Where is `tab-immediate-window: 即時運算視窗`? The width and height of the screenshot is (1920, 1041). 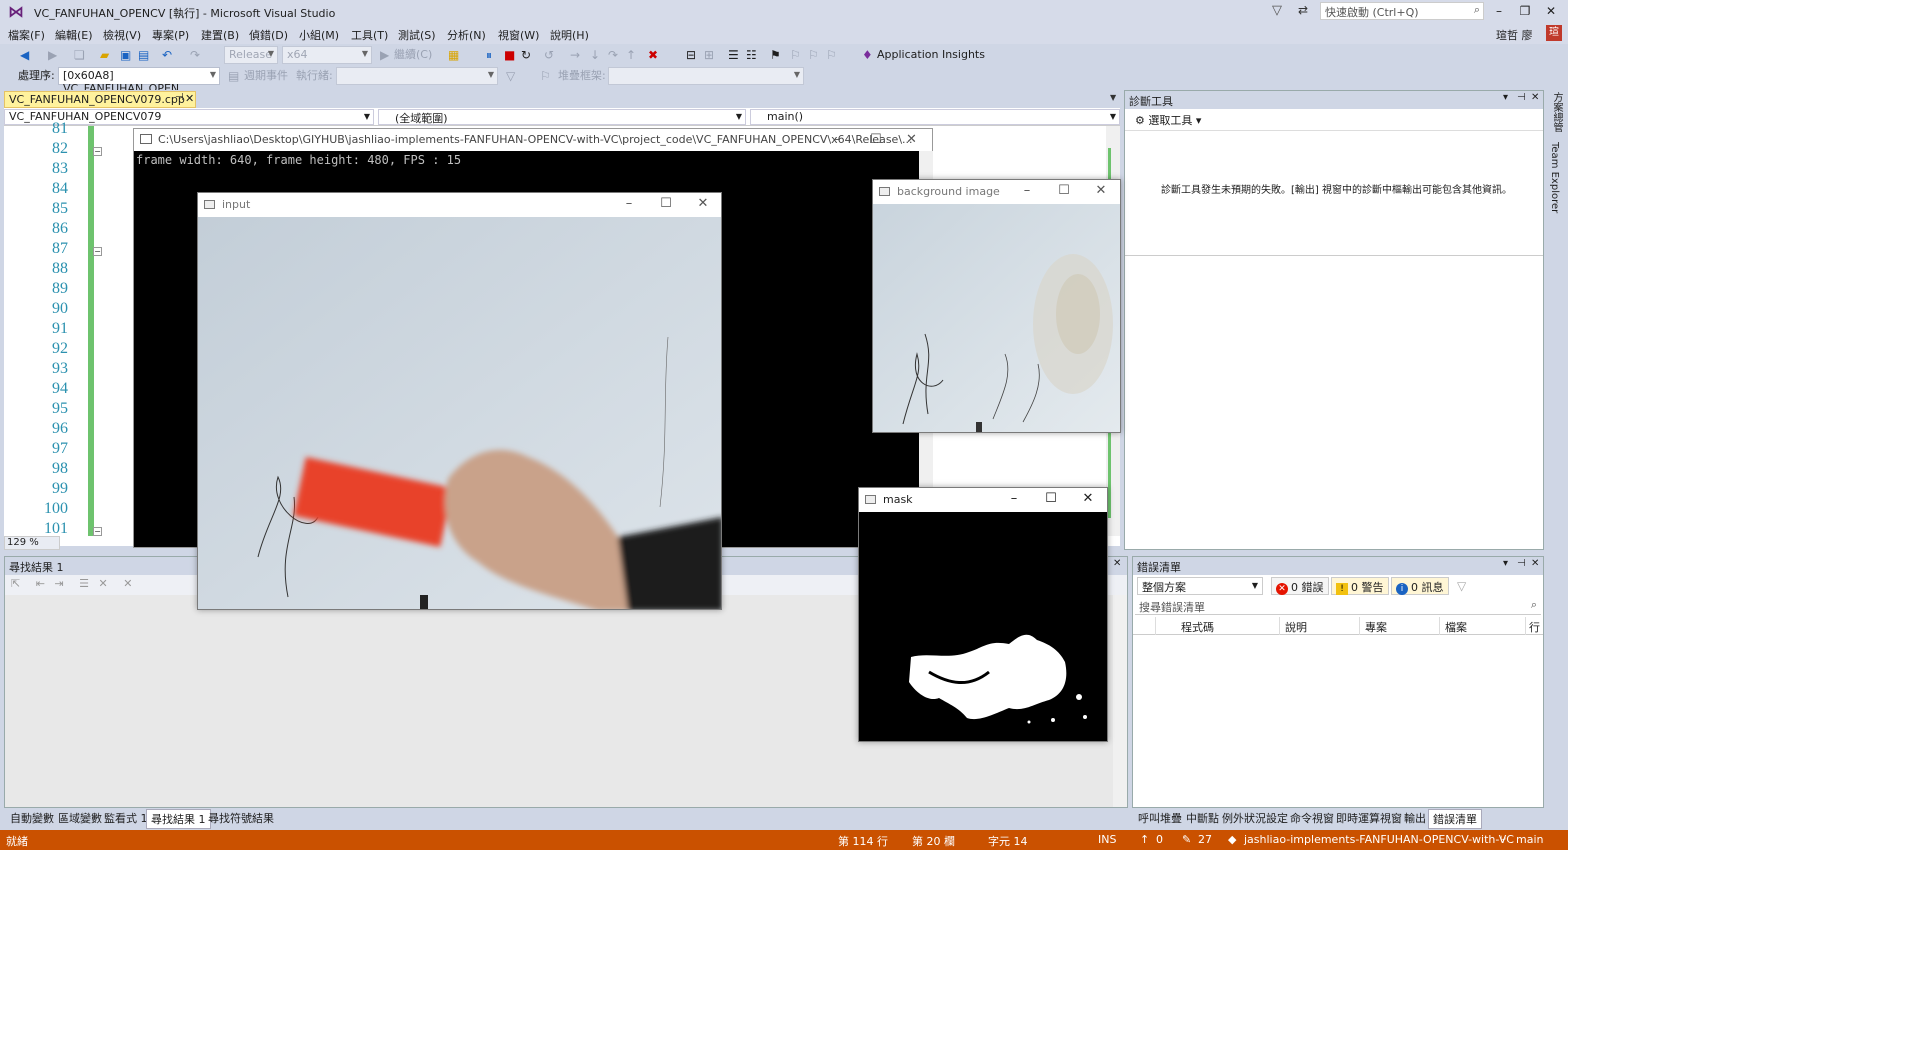 tab-immediate-window: 即時運算視窗 is located at coordinates (1369, 818).